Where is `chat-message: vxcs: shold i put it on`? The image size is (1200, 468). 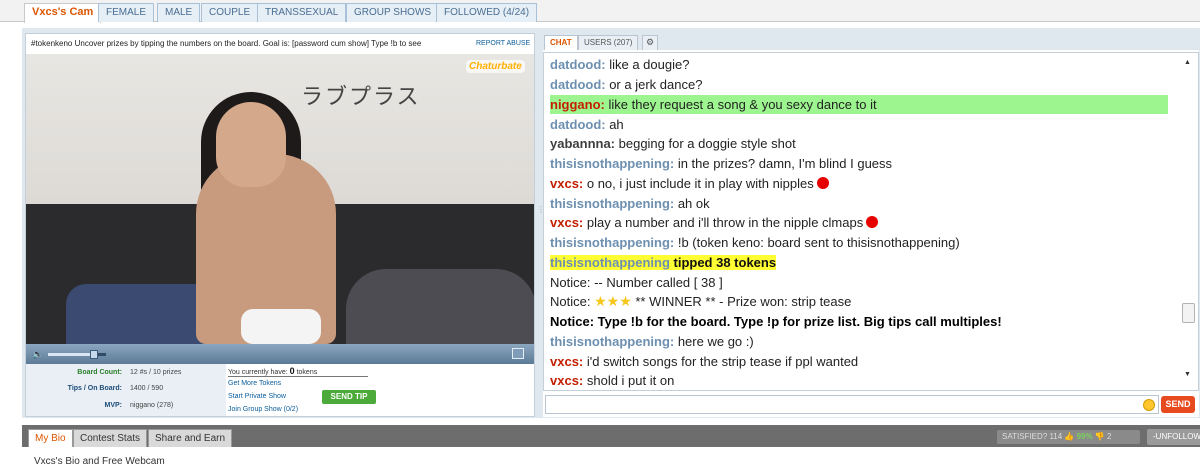
chat-message: vxcs: shold i put it on is located at coordinates (612, 380).